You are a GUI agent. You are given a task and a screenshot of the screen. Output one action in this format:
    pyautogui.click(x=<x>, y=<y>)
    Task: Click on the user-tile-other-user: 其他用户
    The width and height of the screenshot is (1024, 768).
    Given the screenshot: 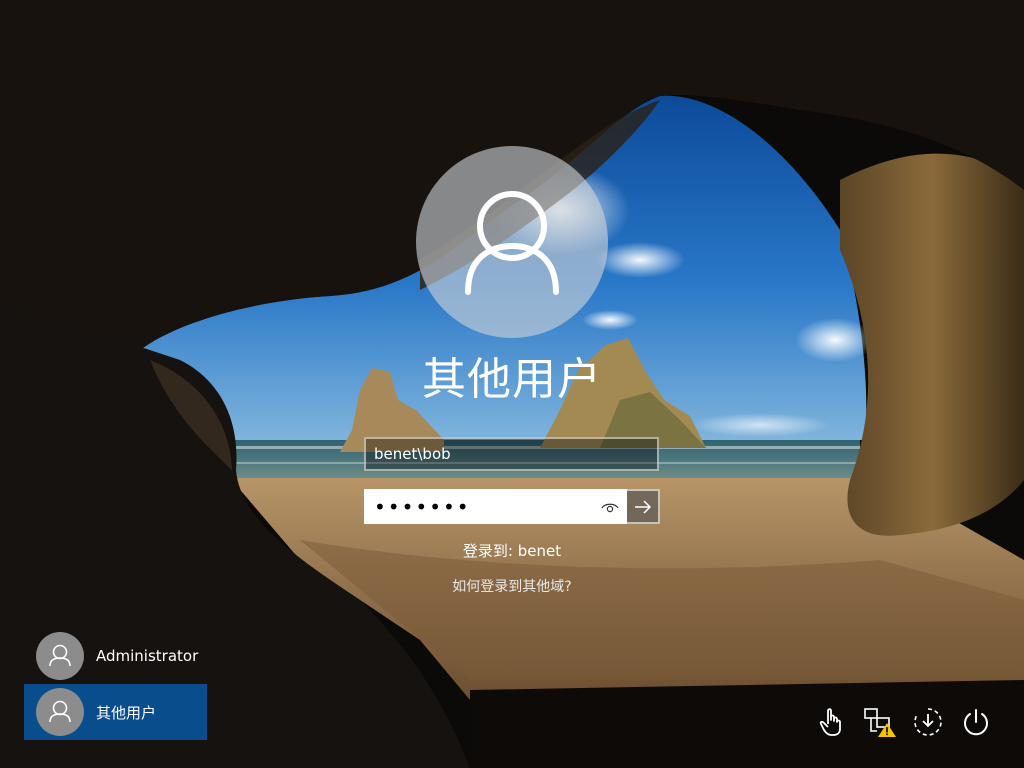 What is the action you would take?
    pyautogui.click(x=115, y=712)
    